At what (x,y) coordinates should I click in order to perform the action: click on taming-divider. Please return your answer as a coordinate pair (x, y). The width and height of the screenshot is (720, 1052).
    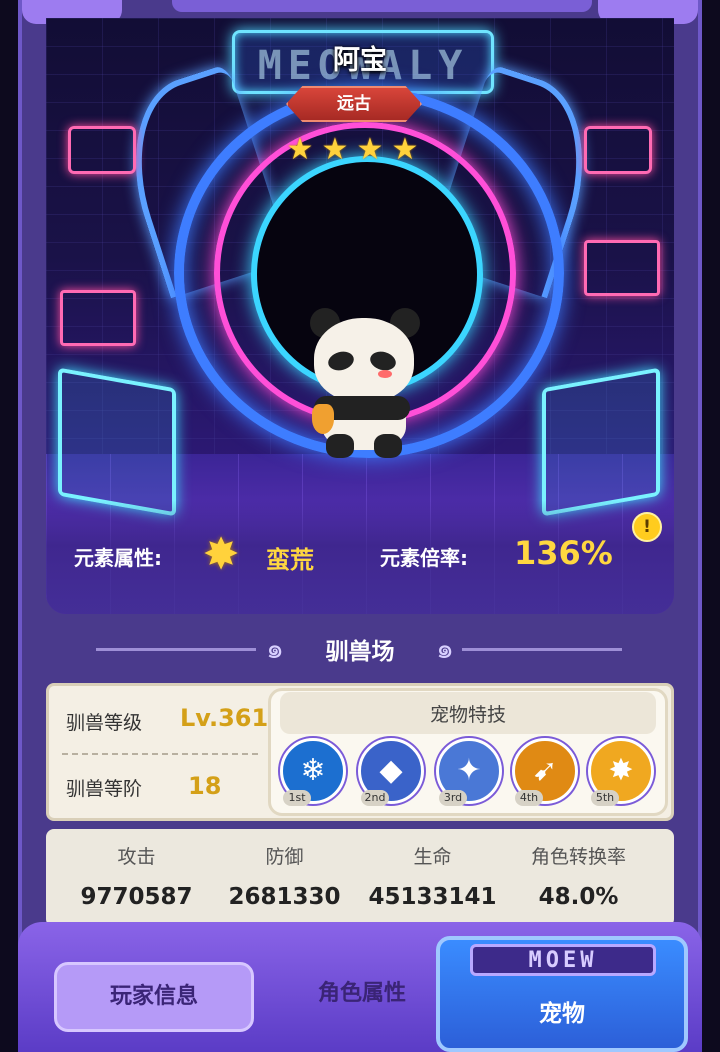
    Looking at the image, I should click on (160, 754).